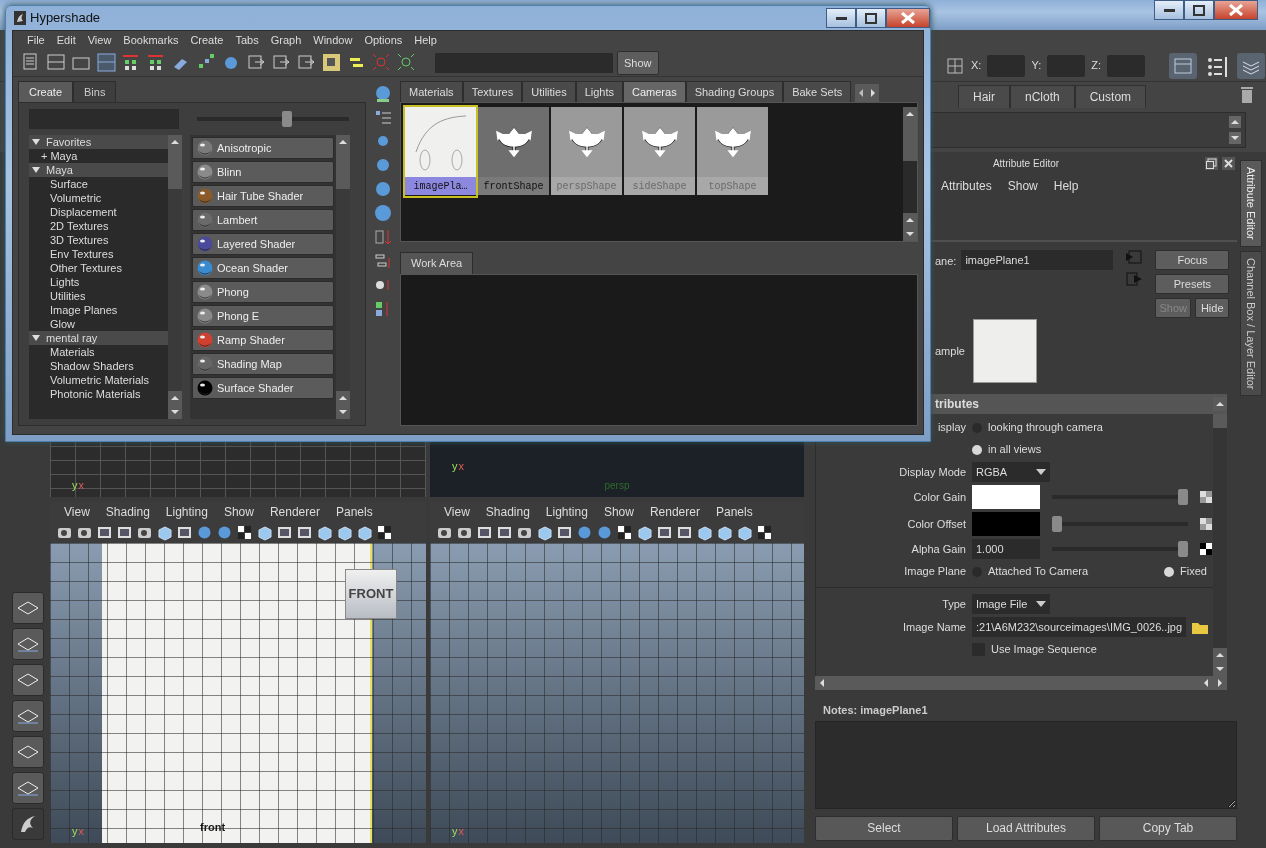  Describe the element at coordinates (524, 62) in the screenshot. I see `search-field` at that location.